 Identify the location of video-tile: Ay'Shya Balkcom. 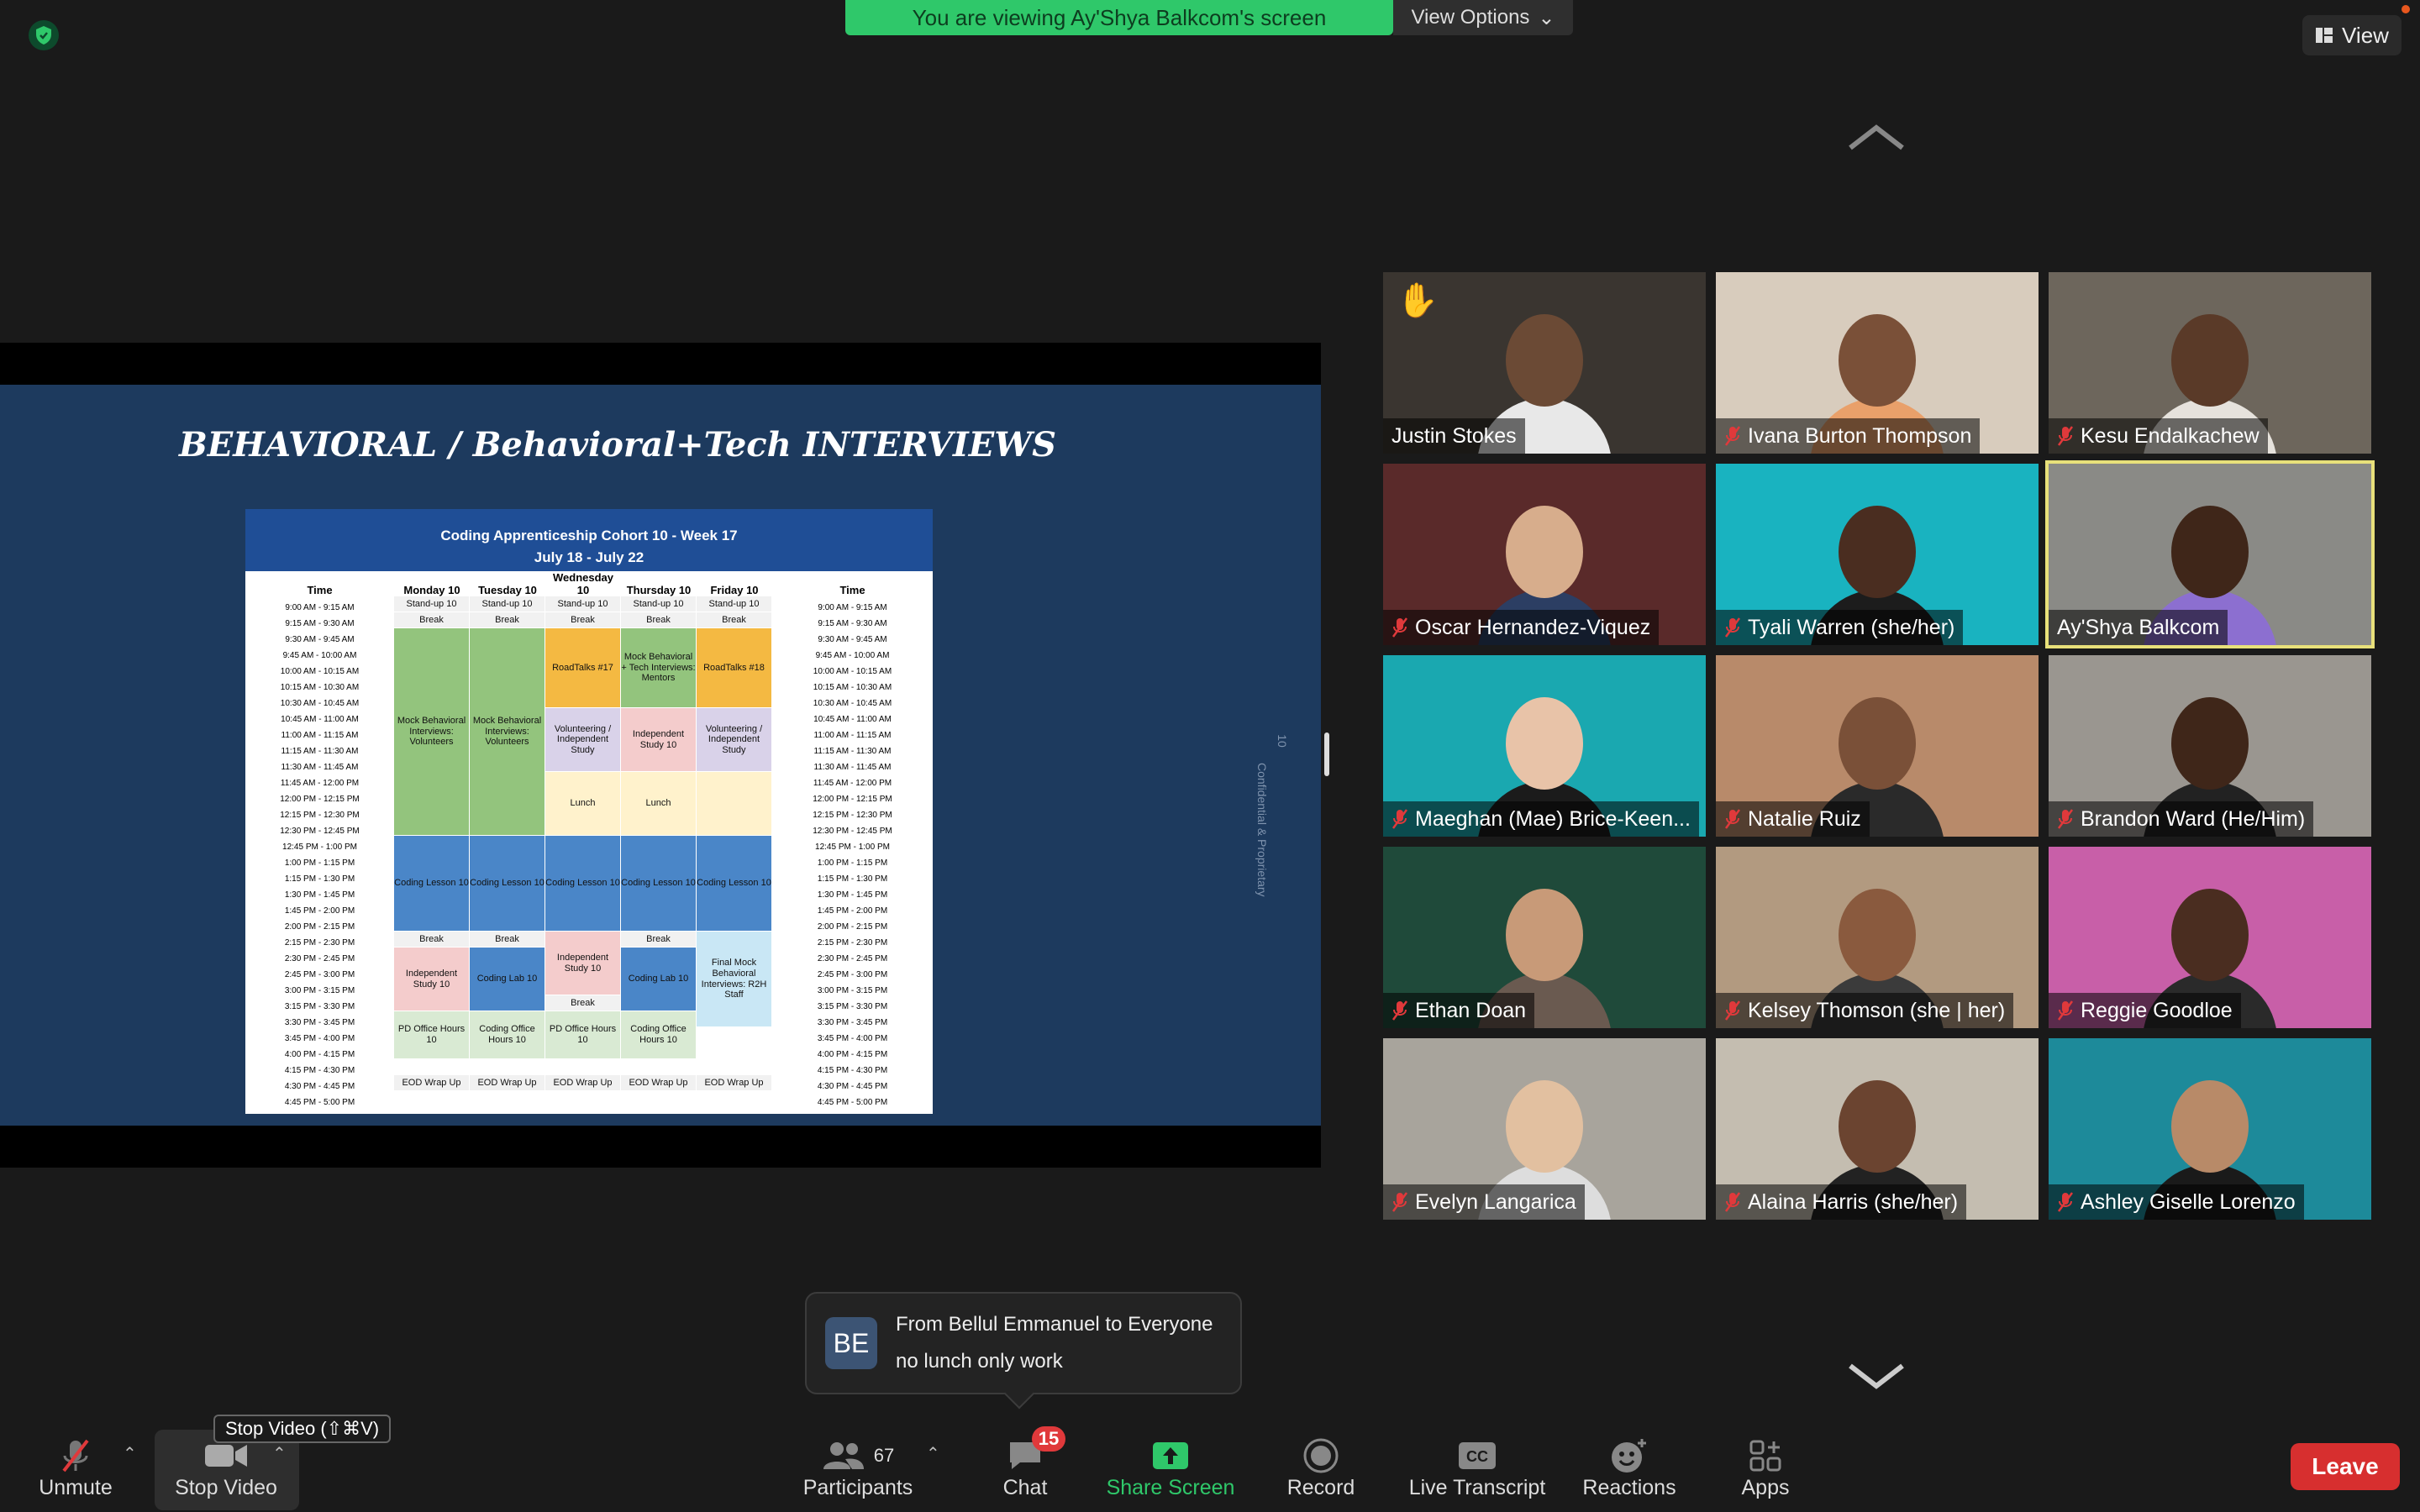
(2210, 554).